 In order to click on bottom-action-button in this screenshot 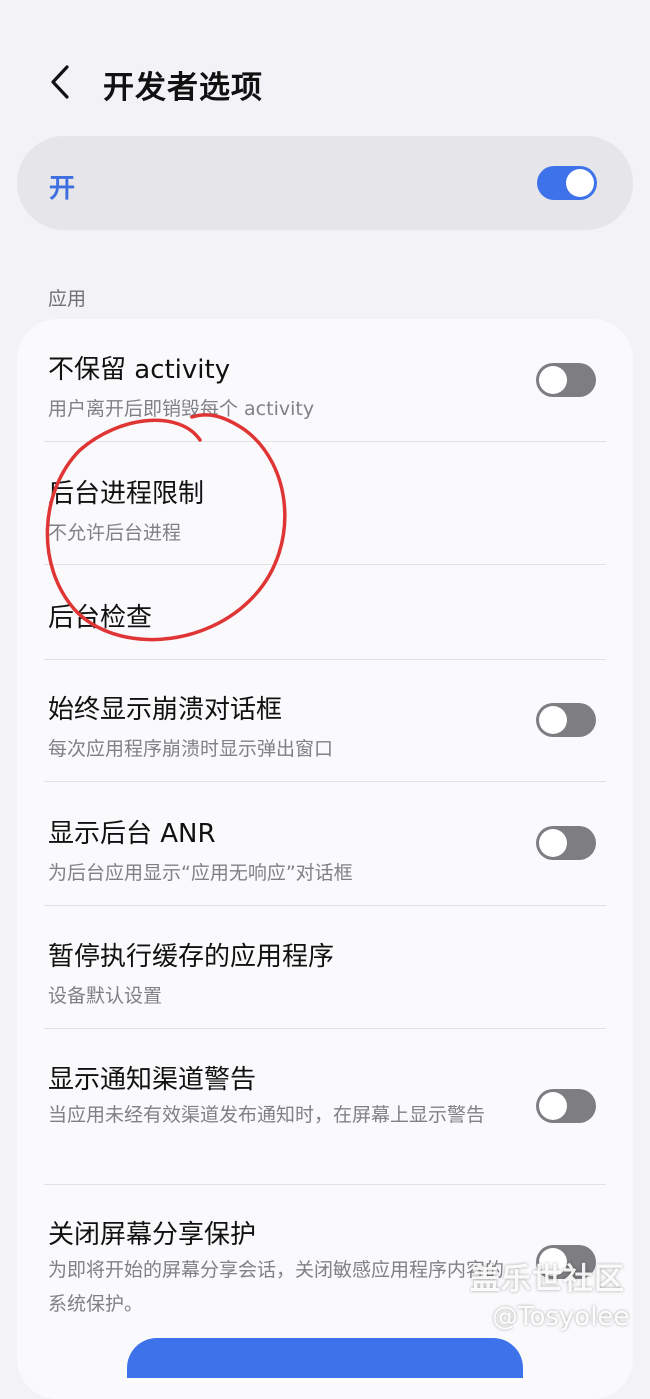, I will do `click(325, 1358)`.